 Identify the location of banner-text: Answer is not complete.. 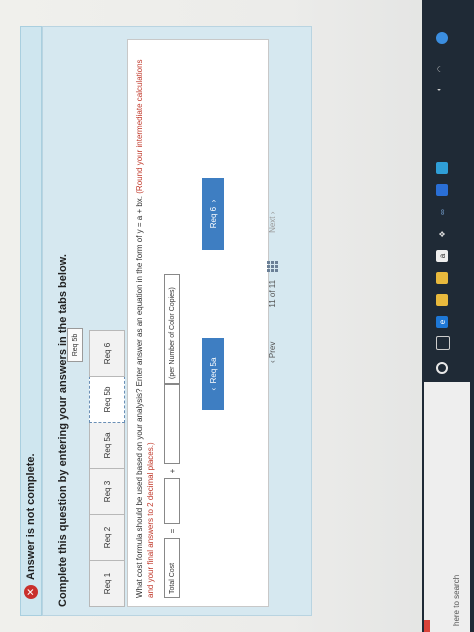
(31, 516).